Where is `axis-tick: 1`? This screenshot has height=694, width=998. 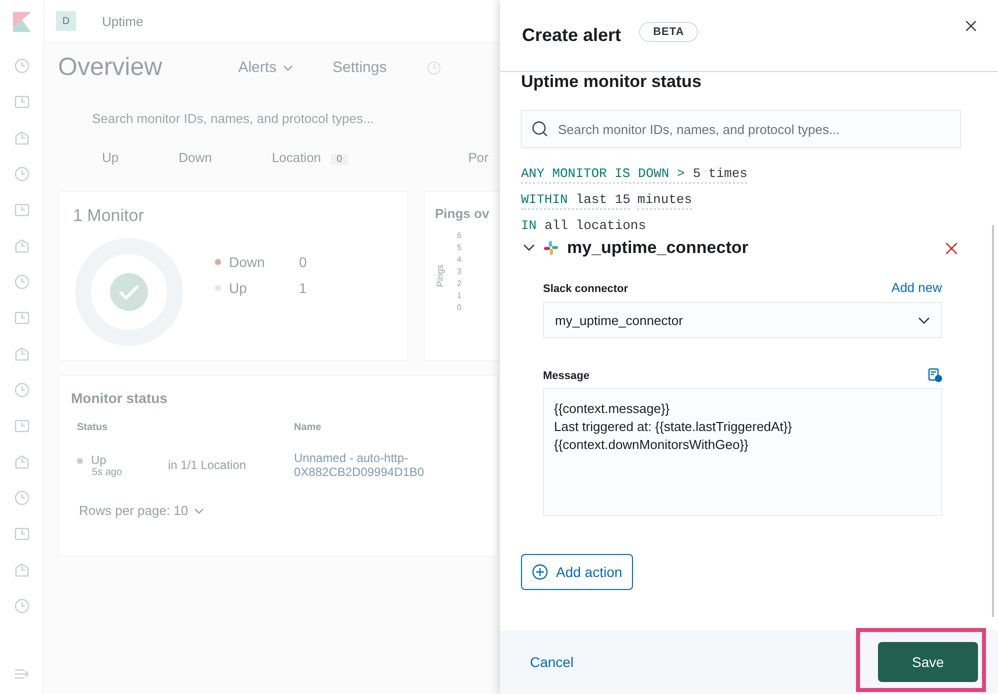 axis-tick: 1 is located at coordinates (459, 295).